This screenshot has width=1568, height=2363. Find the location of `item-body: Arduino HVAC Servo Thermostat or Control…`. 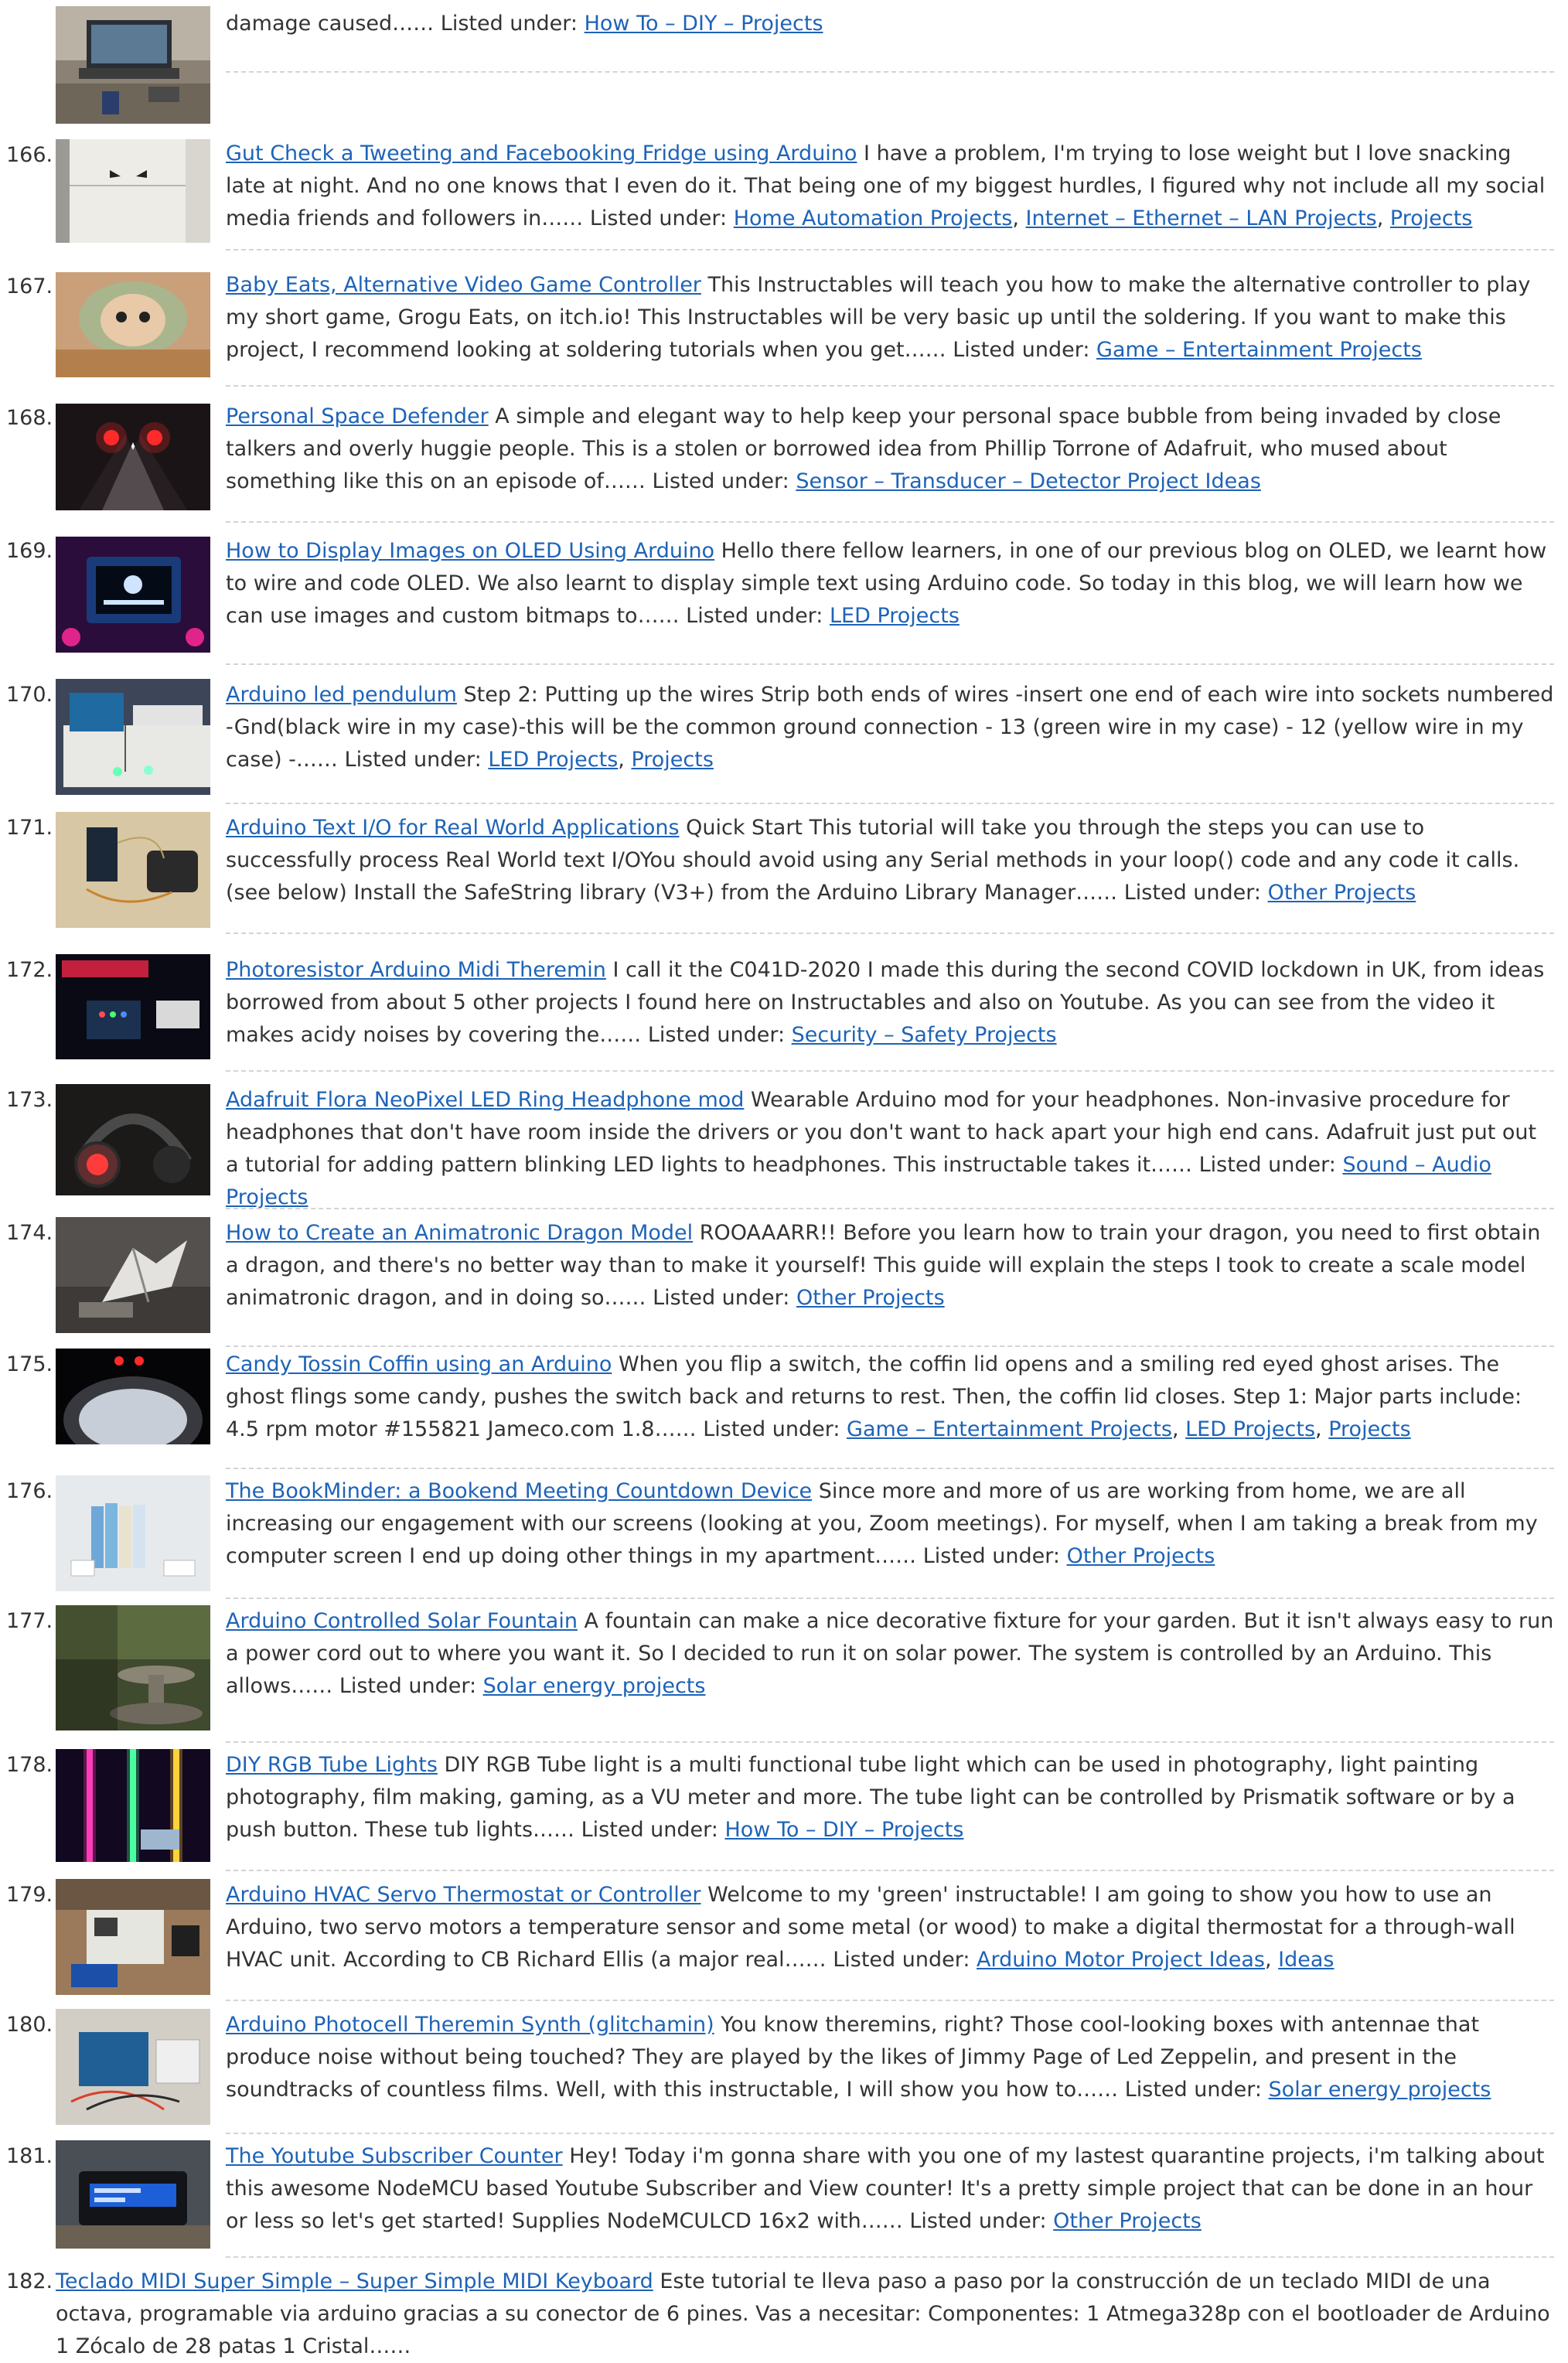

item-body: Arduino HVAC Servo Thermostat or Control… is located at coordinates (890, 1927).